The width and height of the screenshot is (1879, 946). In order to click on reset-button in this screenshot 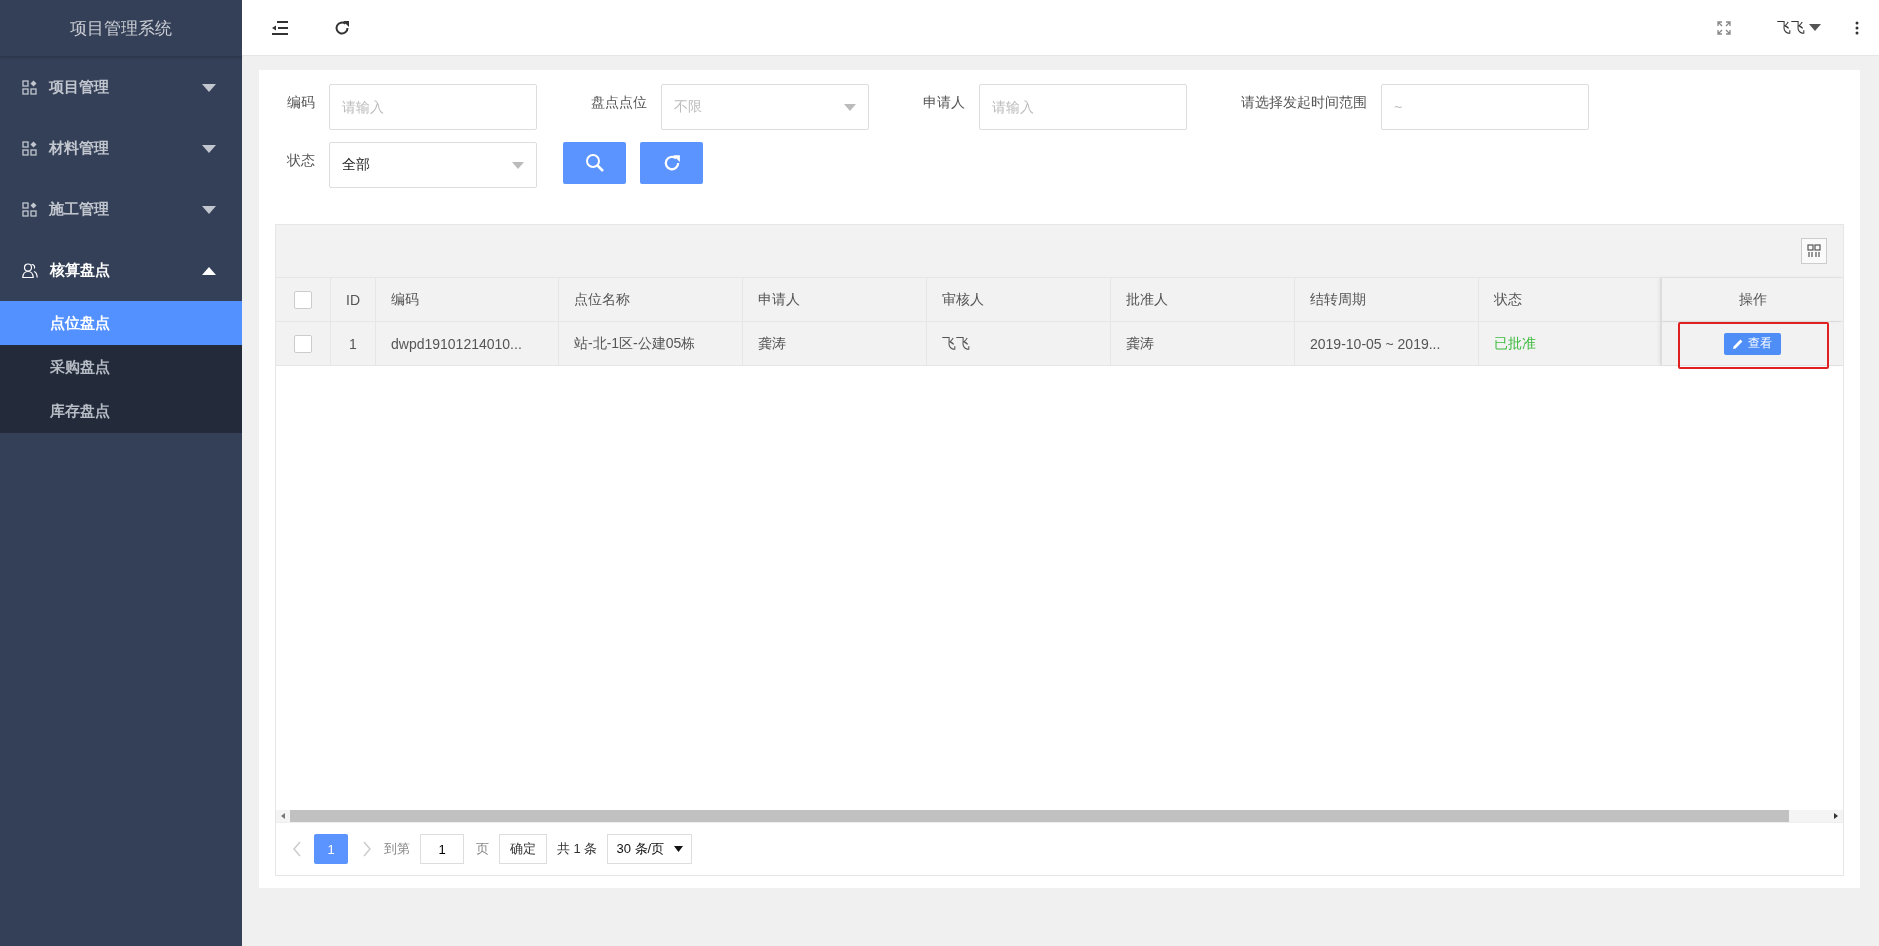, I will do `click(671, 163)`.